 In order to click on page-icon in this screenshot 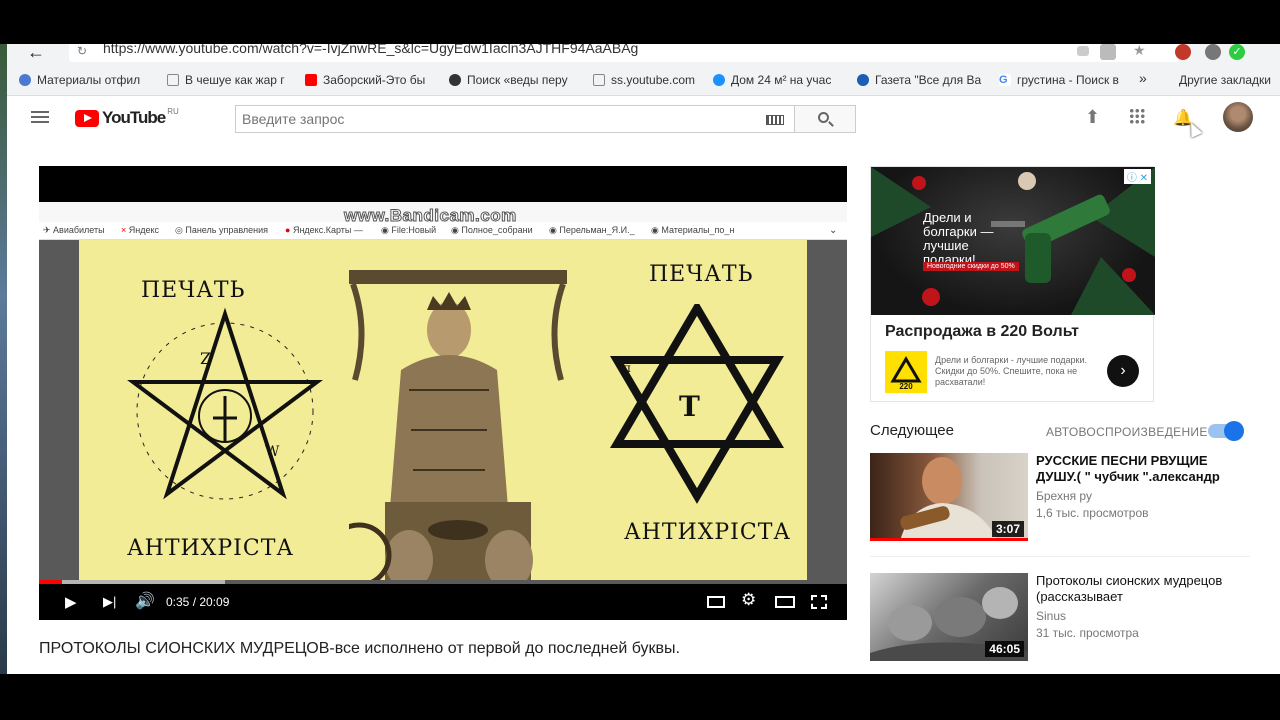, I will do `click(599, 80)`.